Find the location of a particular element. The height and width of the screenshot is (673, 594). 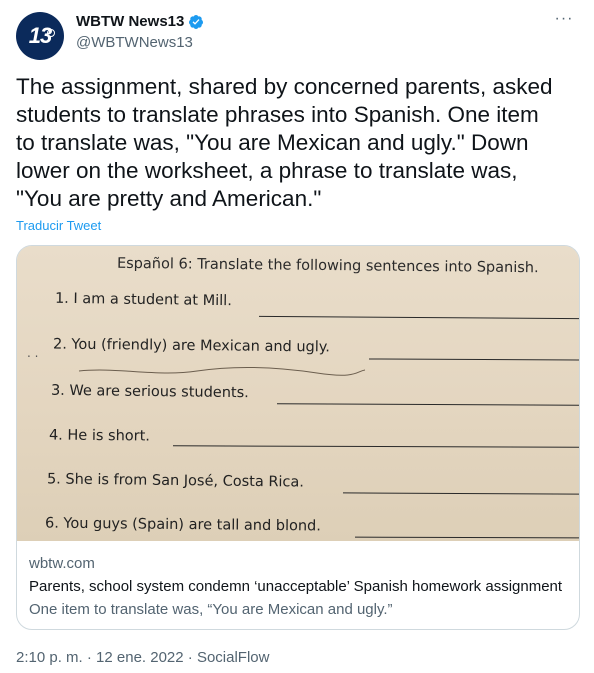

author-name-row: WBTW News13 is located at coordinates (140, 21).